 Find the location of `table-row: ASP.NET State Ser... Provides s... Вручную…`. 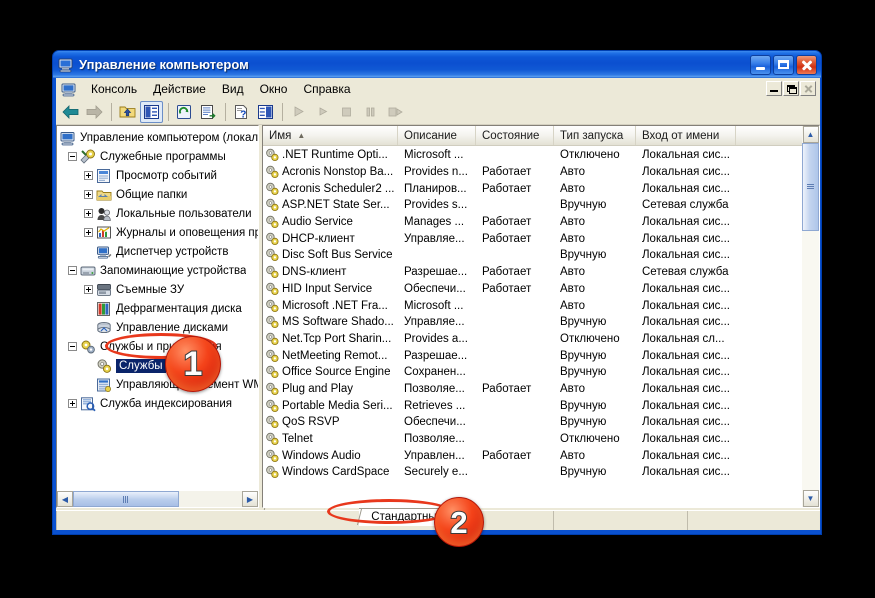

table-row: ASP.NET State Ser... Provides s... Вручную… is located at coordinates (532, 205).